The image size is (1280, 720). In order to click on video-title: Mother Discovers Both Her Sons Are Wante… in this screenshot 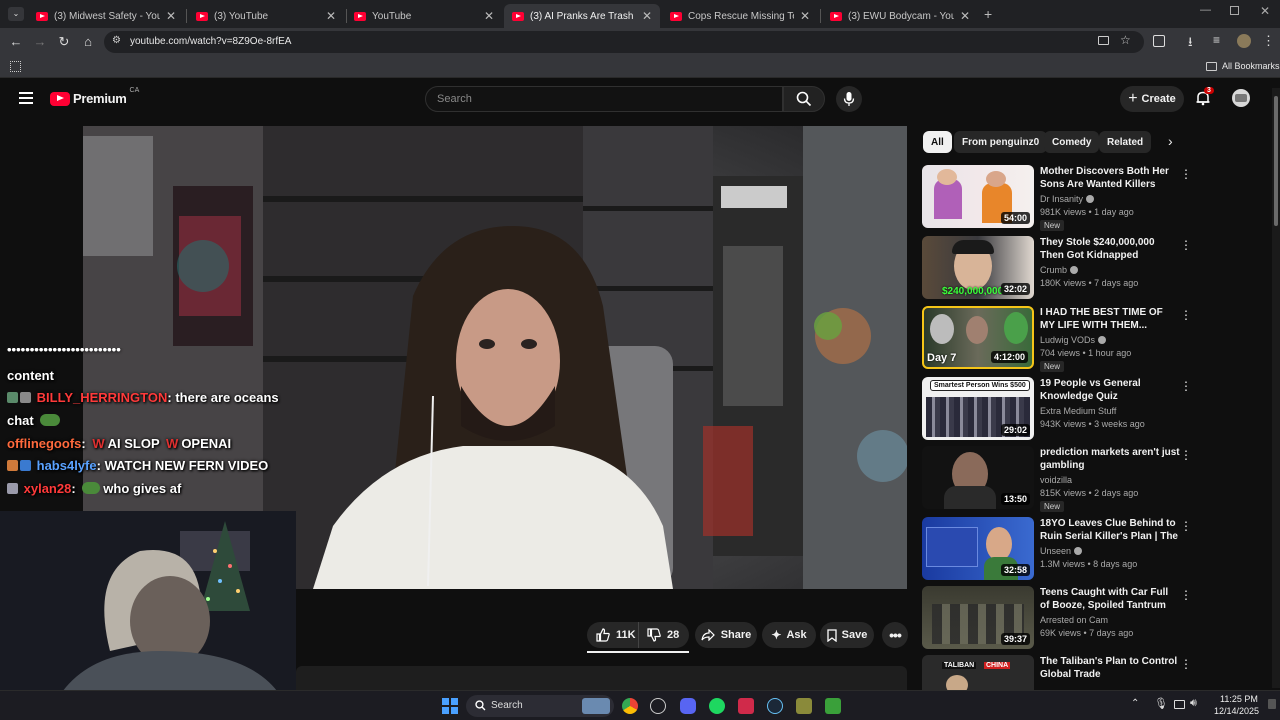, I will do `click(1110, 178)`.